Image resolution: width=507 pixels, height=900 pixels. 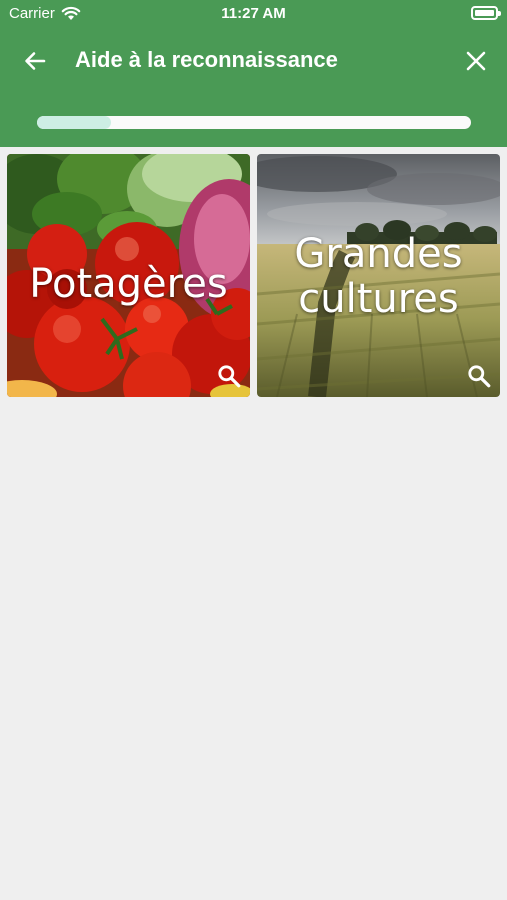 I want to click on status-time: 11:27 AM, so click(x=253, y=13).